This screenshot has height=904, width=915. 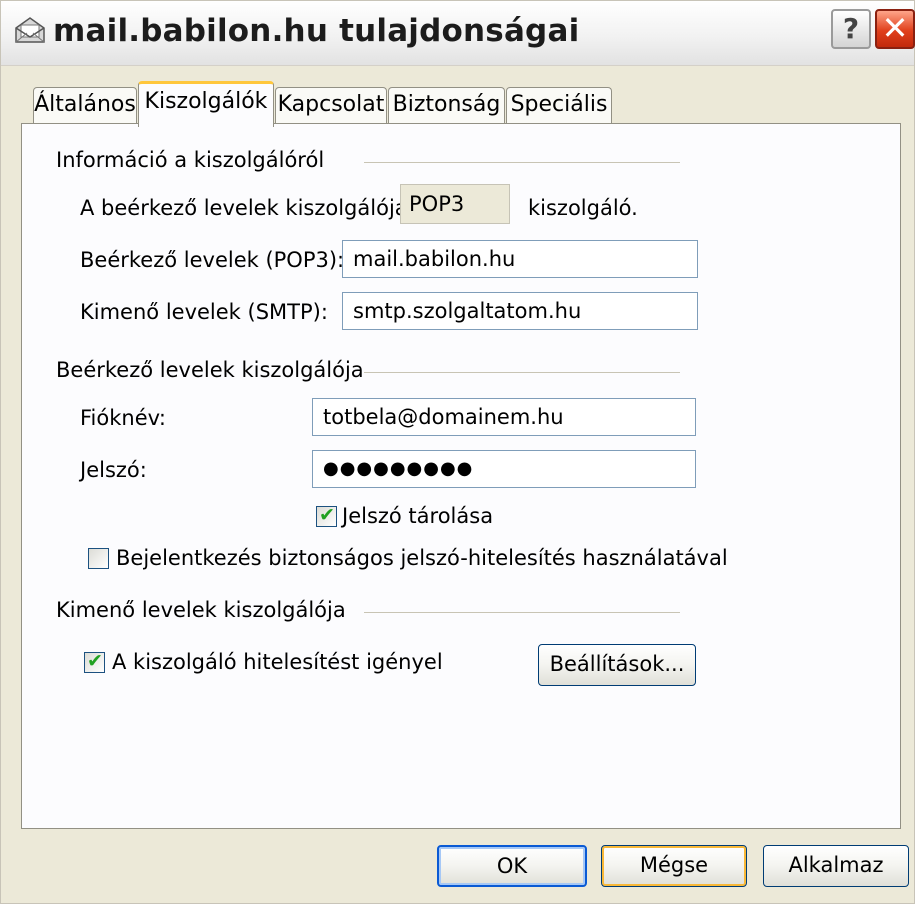 I want to click on ok-button: OK, so click(x=512, y=866).